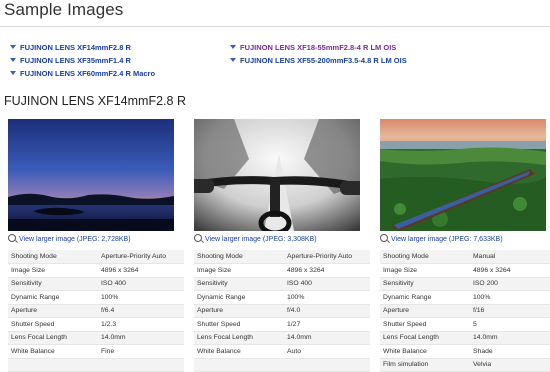 The height and width of the screenshot is (372, 550). Describe the element at coordinates (510, 257) in the screenshot. I see `exif-value: Manual` at that location.